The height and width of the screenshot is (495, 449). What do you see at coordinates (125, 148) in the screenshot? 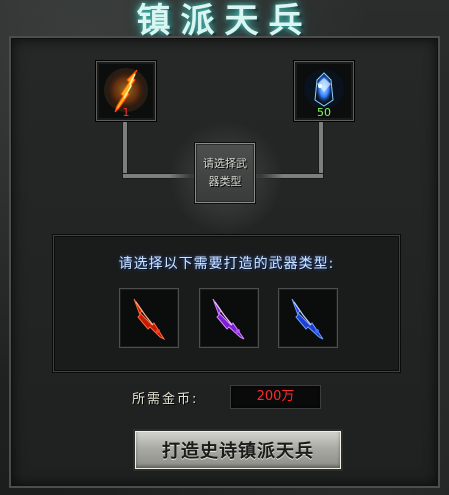
I see `connector-left-vertical` at bounding box center [125, 148].